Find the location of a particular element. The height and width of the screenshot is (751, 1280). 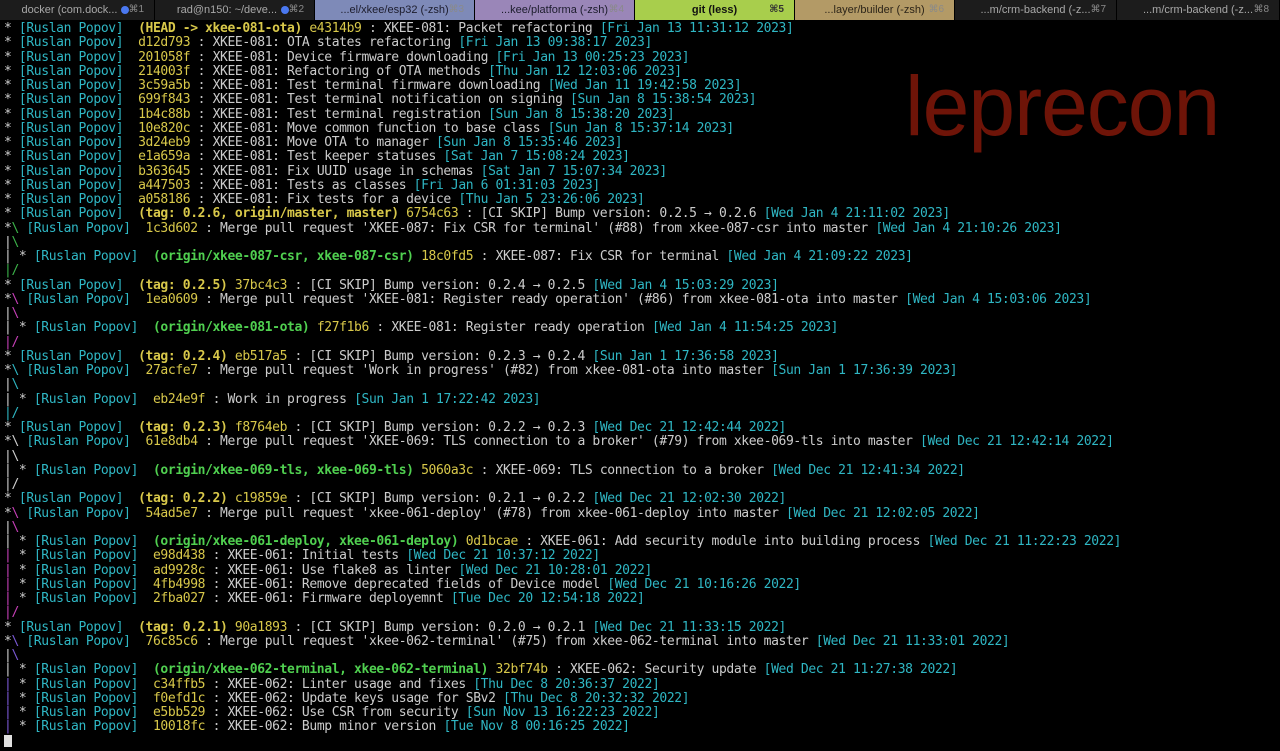

tab-3: ...el/xkee/esp32 (-zsh) ⌘3 is located at coordinates (395, 10).